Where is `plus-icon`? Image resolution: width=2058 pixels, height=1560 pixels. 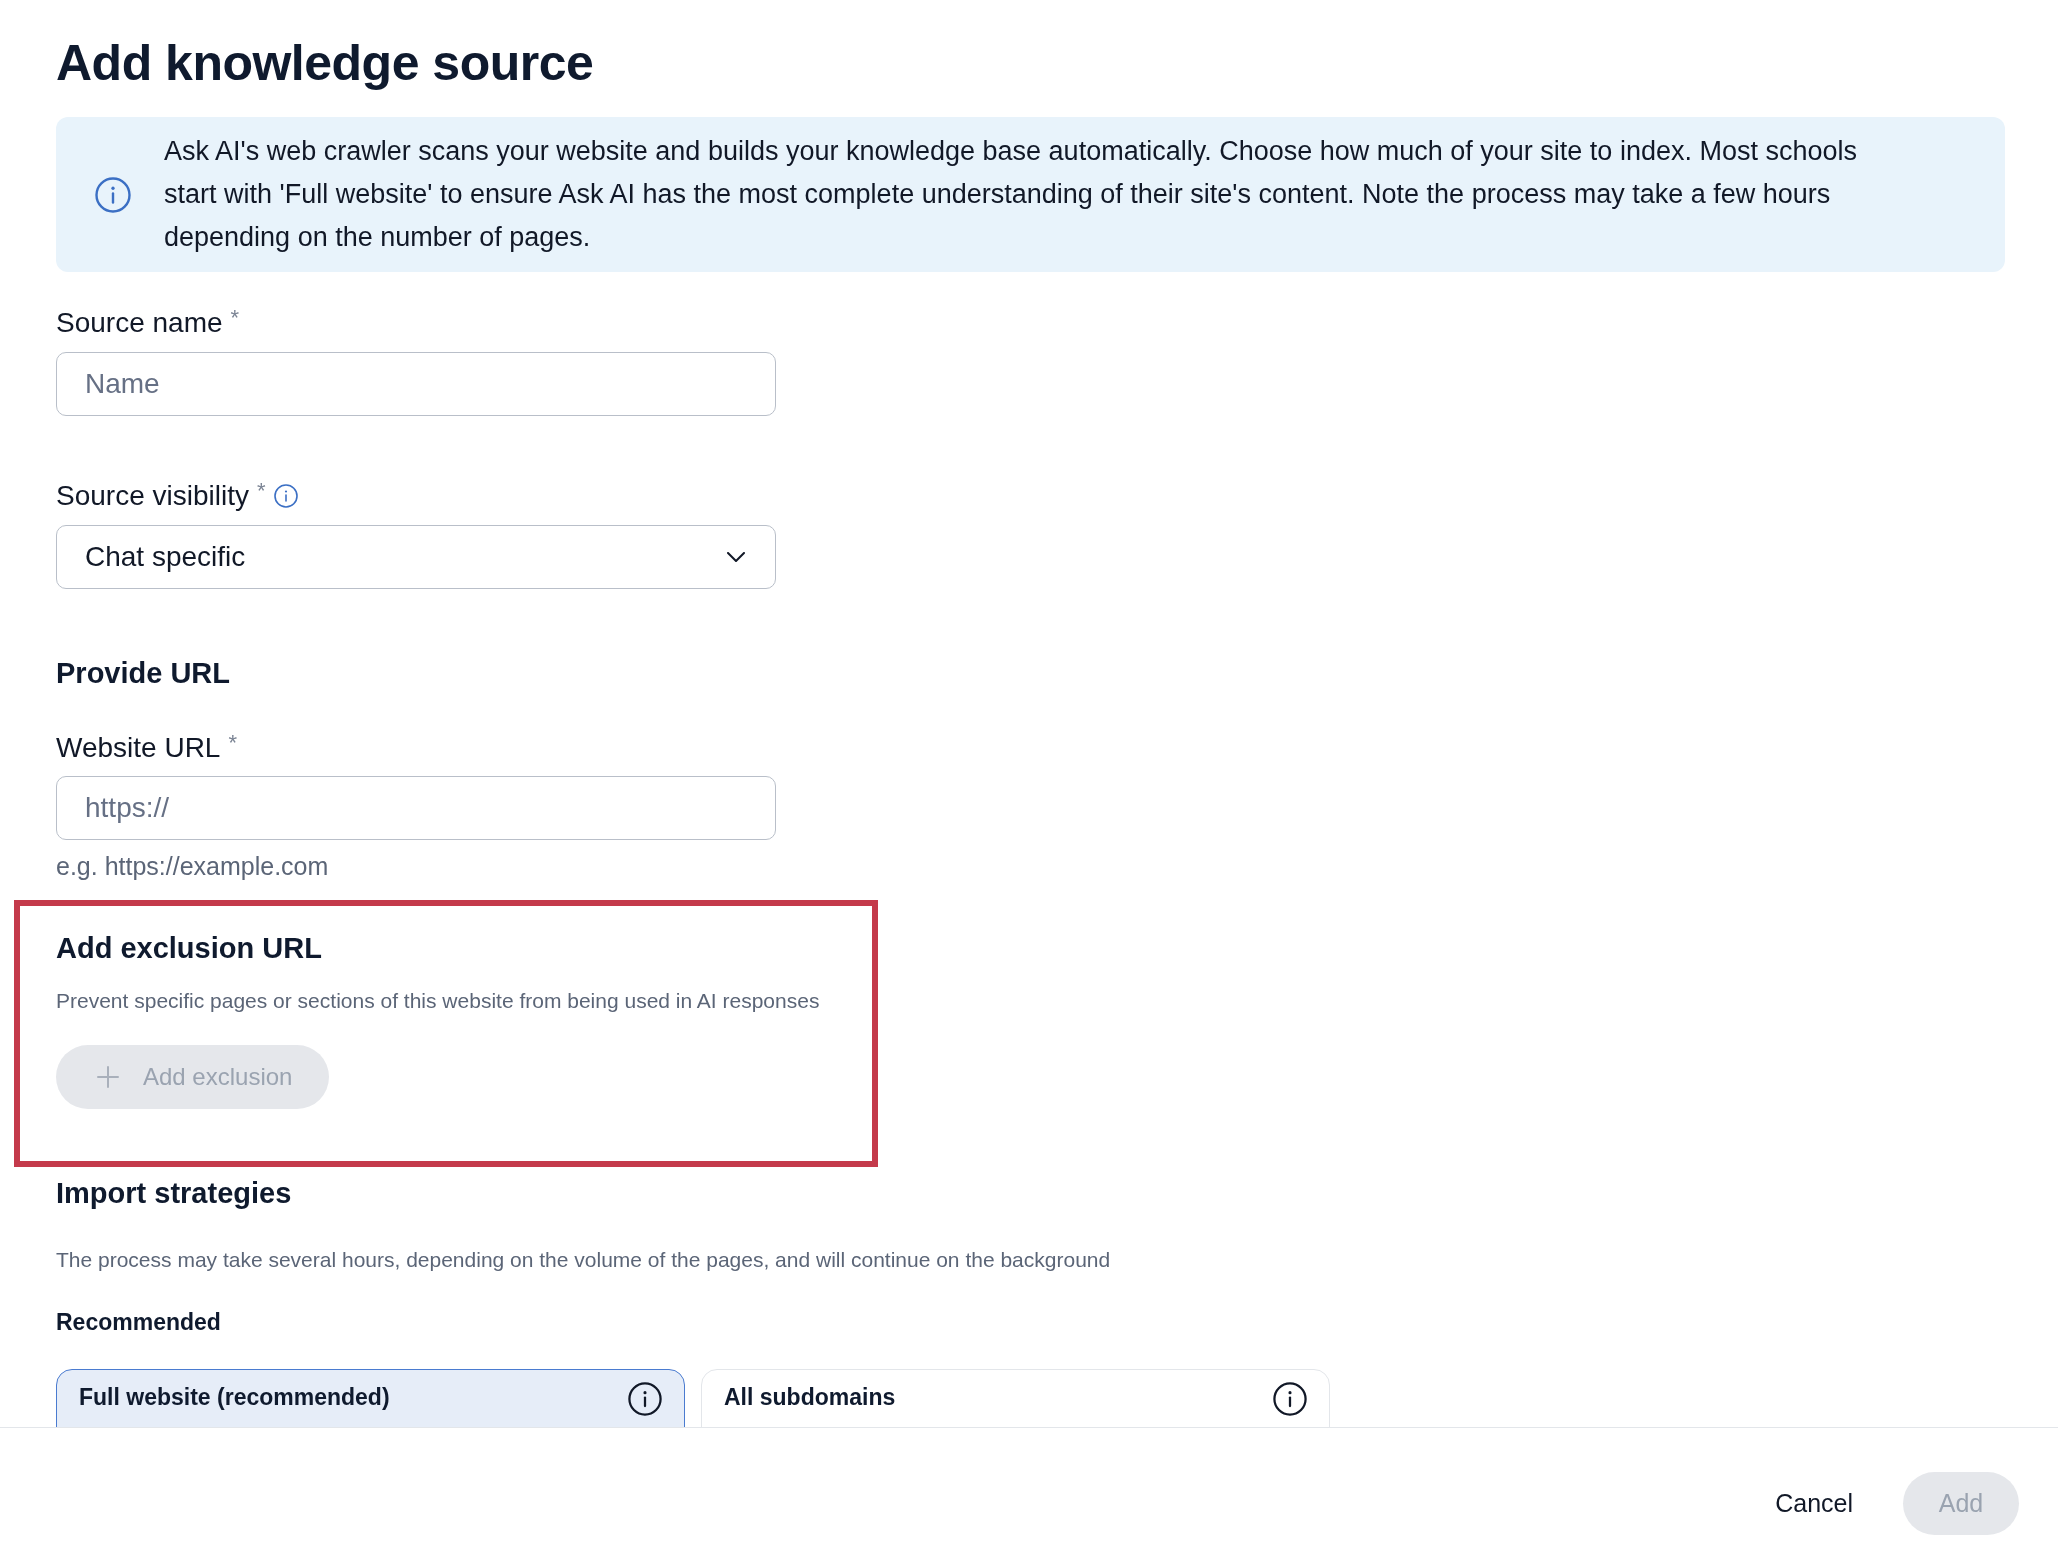
plus-icon is located at coordinates (108, 1077).